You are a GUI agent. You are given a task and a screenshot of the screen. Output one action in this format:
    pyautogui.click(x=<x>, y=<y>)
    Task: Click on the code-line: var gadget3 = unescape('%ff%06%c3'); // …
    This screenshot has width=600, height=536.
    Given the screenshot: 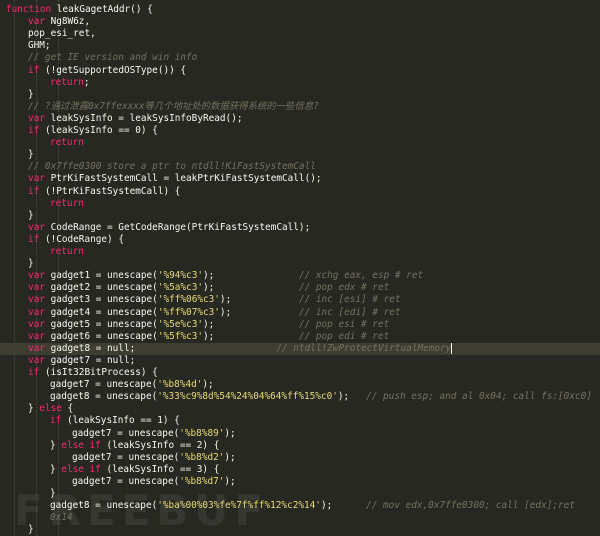 What is the action you would take?
    pyautogui.click(x=300, y=300)
    